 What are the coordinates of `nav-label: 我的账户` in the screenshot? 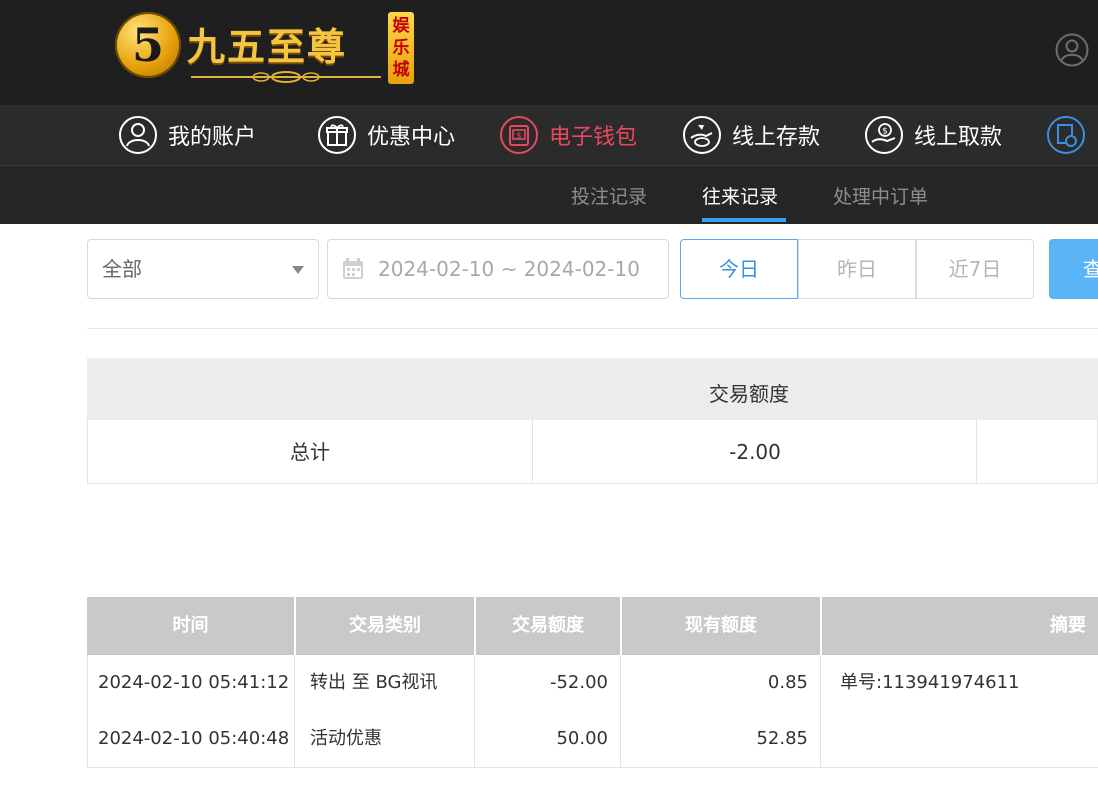 It's located at (212, 137).